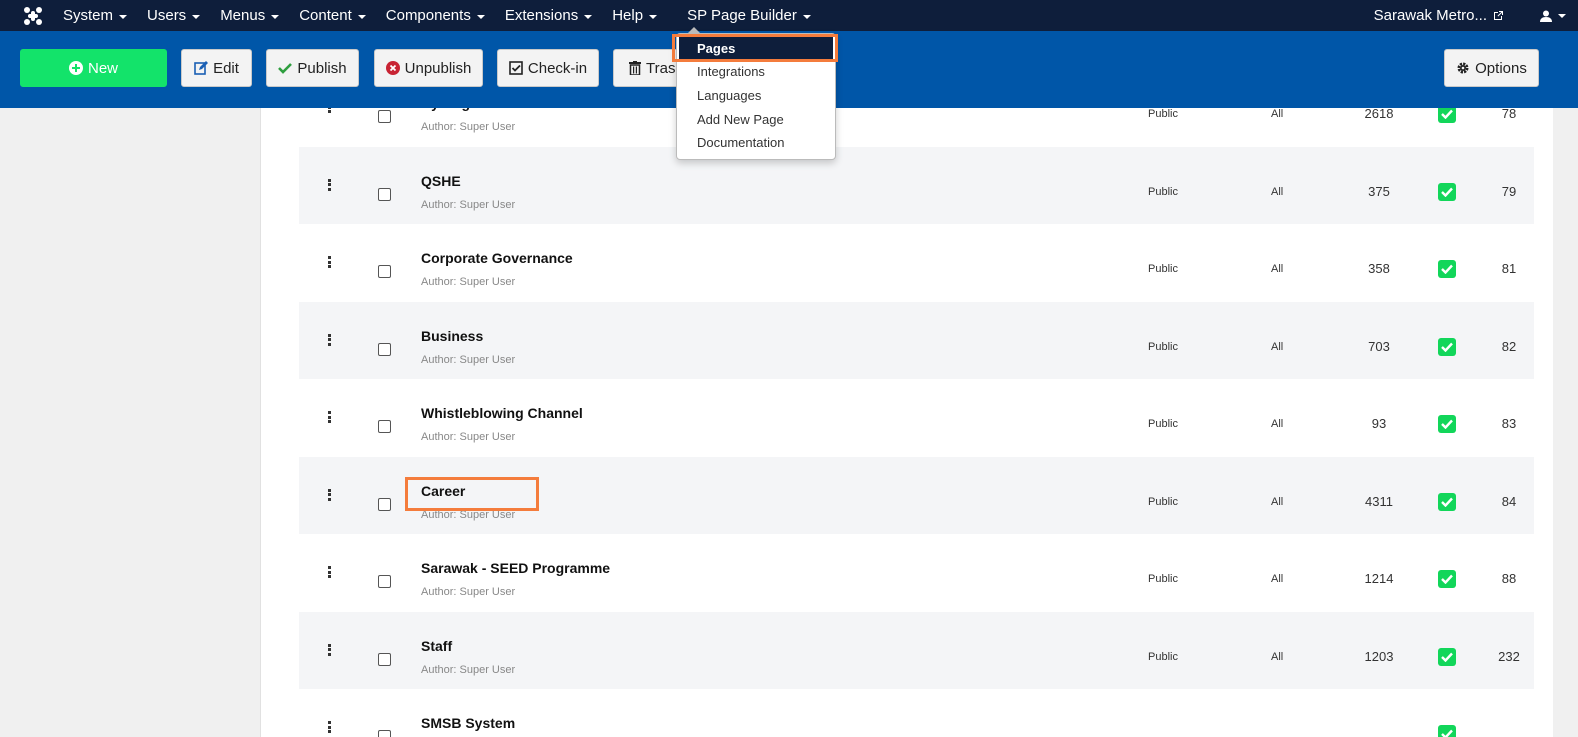 The height and width of the screenshot is (737, 1578). I want to click on check-in-button: Check-in, so click(548, 68).